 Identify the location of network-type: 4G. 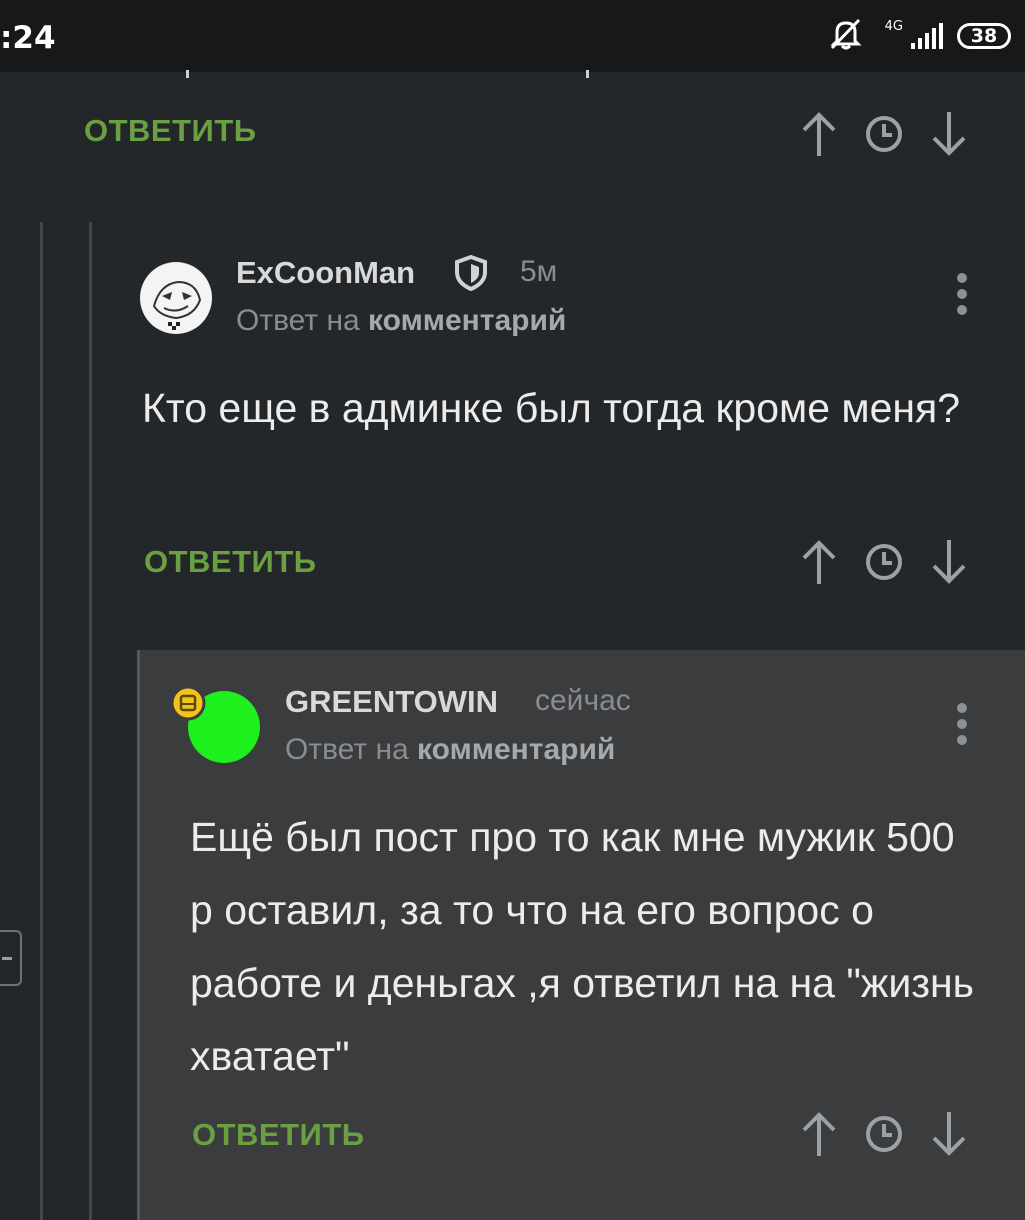
(893, 26).